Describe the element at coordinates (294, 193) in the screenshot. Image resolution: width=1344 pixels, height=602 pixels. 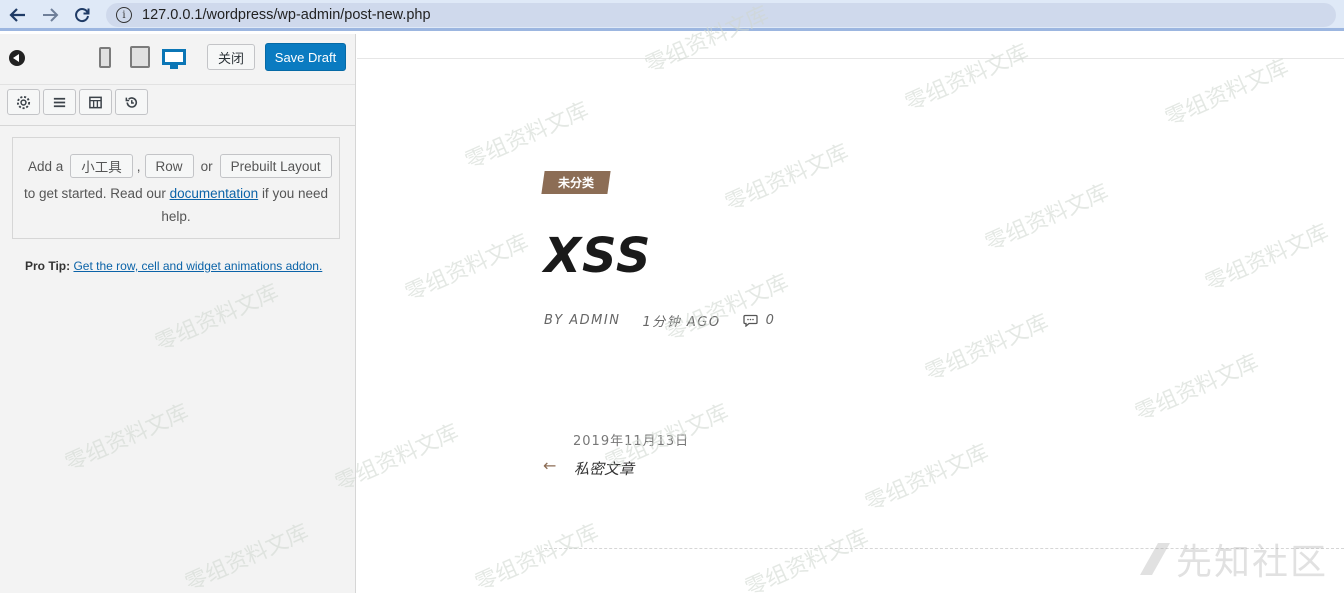
I see `need-text: if you need` at that location.